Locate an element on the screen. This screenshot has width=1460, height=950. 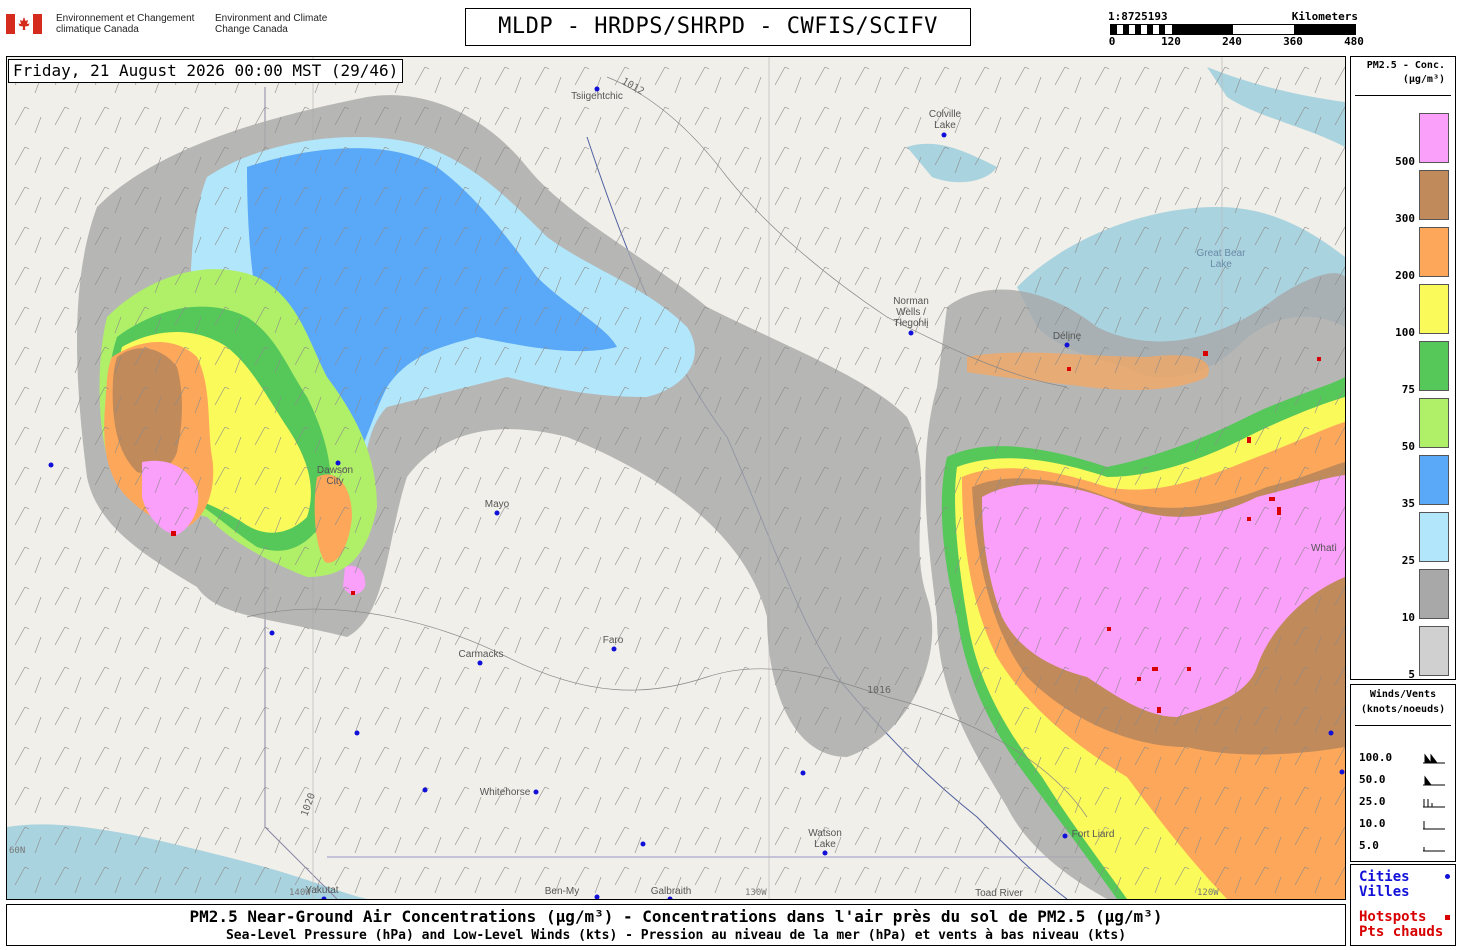
scale-unit: Kilometers is located at coordinates (1324, 16).